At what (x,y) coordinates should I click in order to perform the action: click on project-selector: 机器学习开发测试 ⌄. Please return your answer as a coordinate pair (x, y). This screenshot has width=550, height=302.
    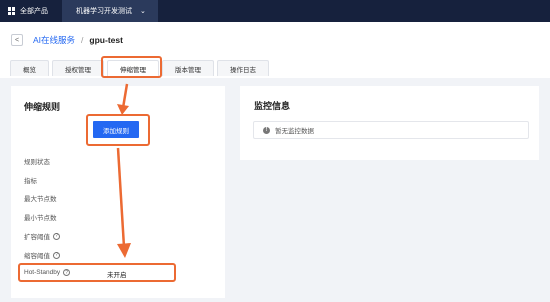
    Looking at the image, I should click on (110, 11).